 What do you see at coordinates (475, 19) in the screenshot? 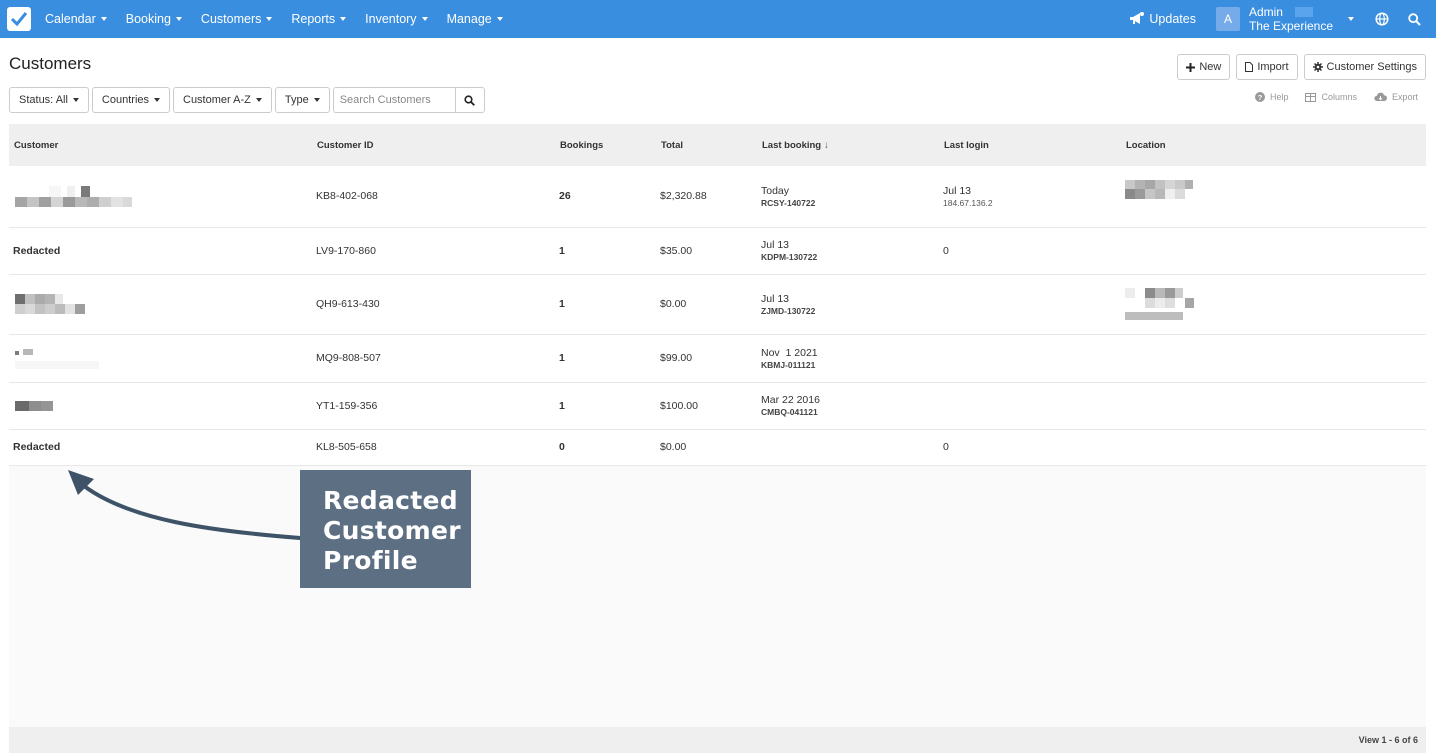
I see `nav-manage: Manage` at bounding box center [475, 19].